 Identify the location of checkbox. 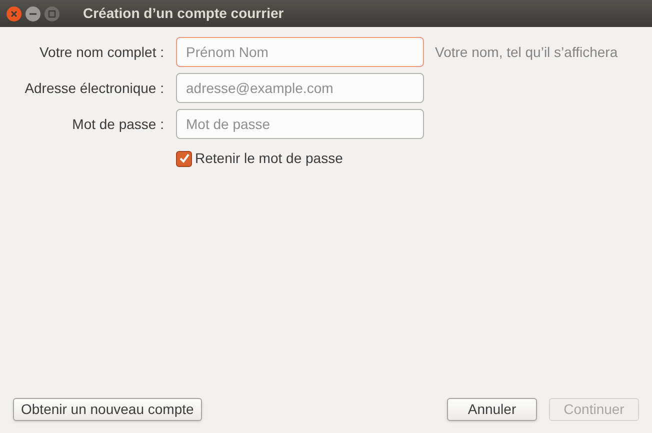
(184, 158).